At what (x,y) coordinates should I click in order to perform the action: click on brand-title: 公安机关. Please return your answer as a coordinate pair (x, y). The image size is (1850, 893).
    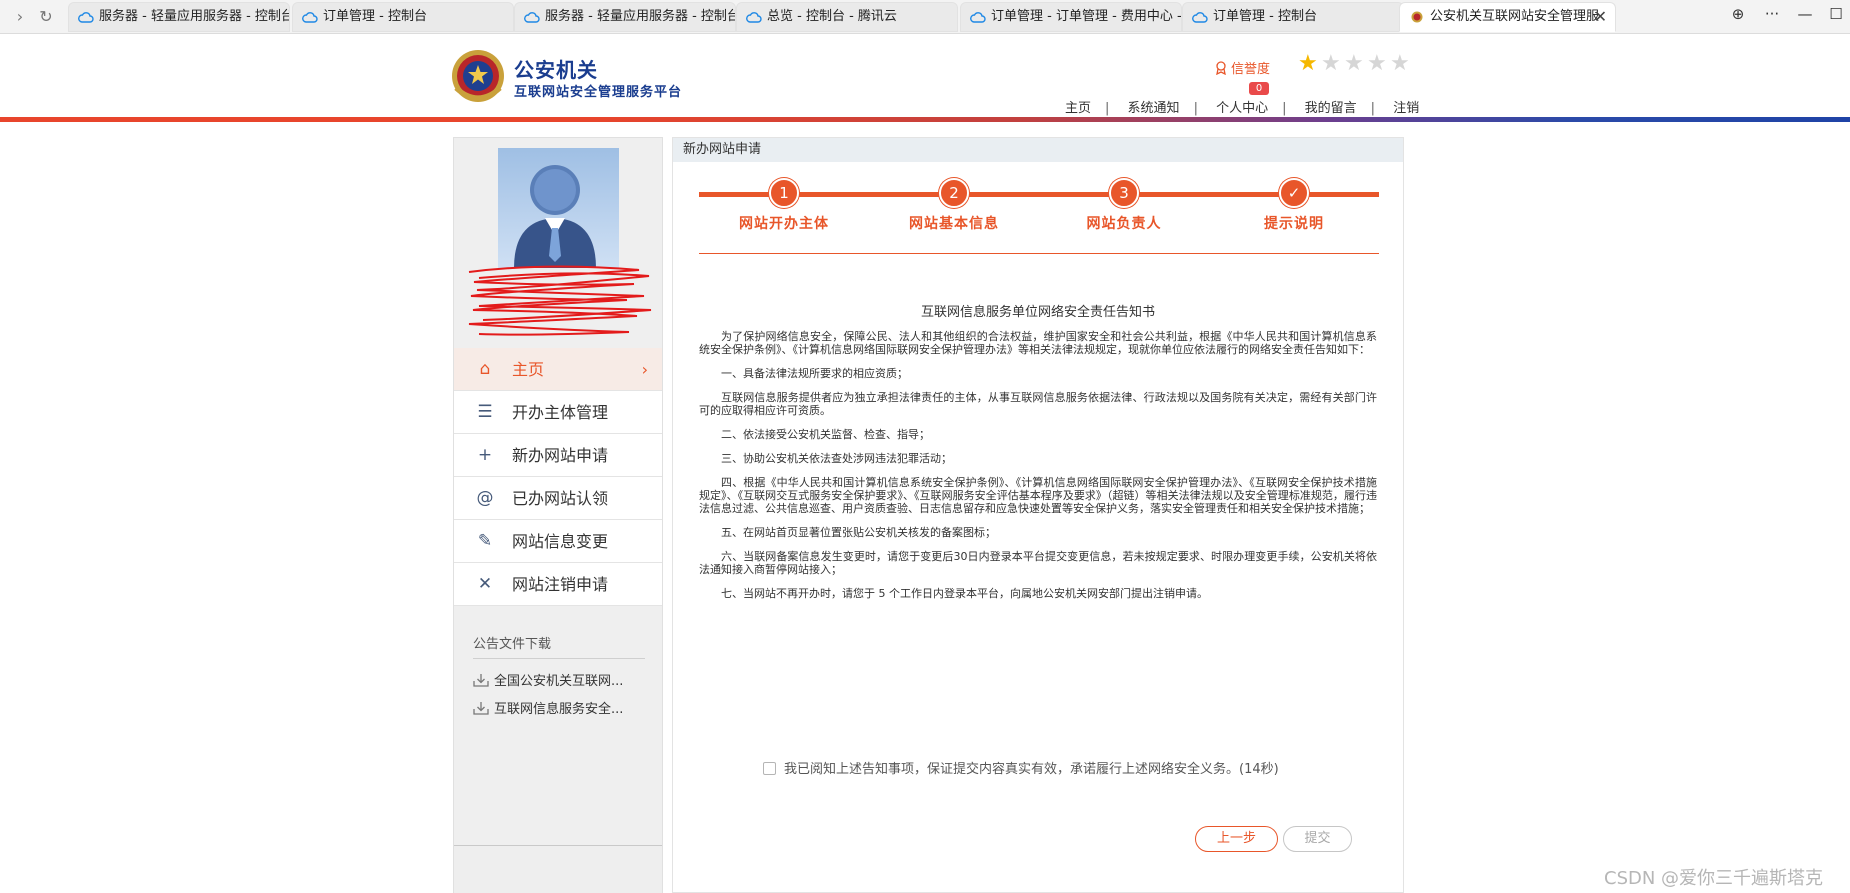
    Looking at the image, I should click on (556, 70).